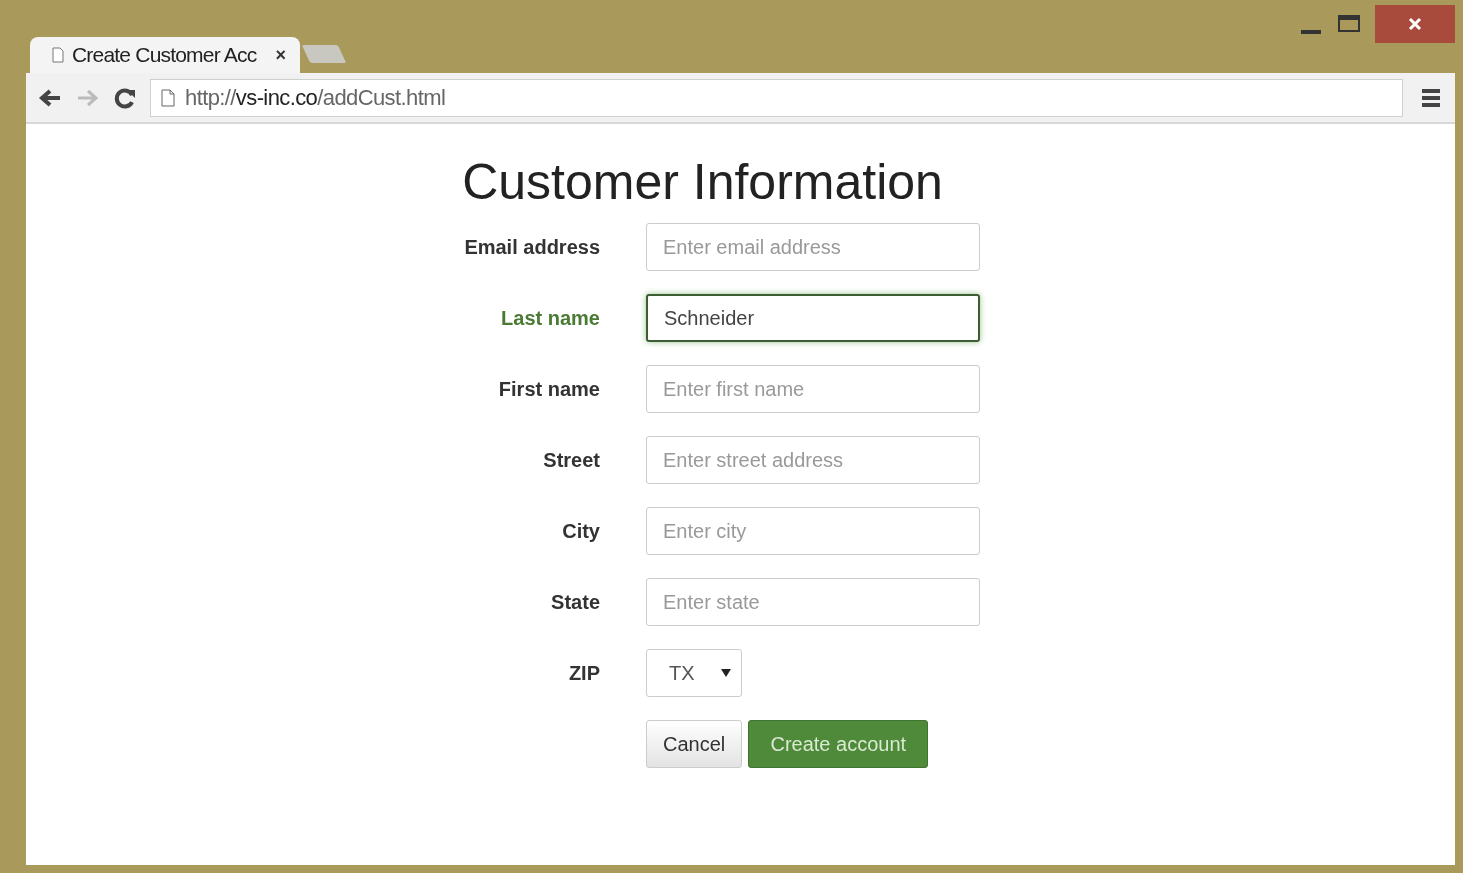 The width and height of the screenshot is (1463, 873). Describe the element at coordinates (813, 531) in the screenshot. I see `input-field: Enter city` at that location.